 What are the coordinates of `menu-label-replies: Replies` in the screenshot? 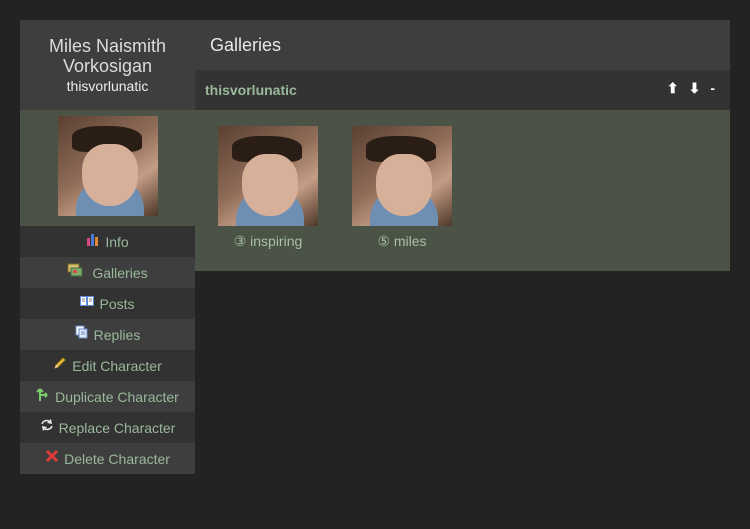 It's located at (117, 334).